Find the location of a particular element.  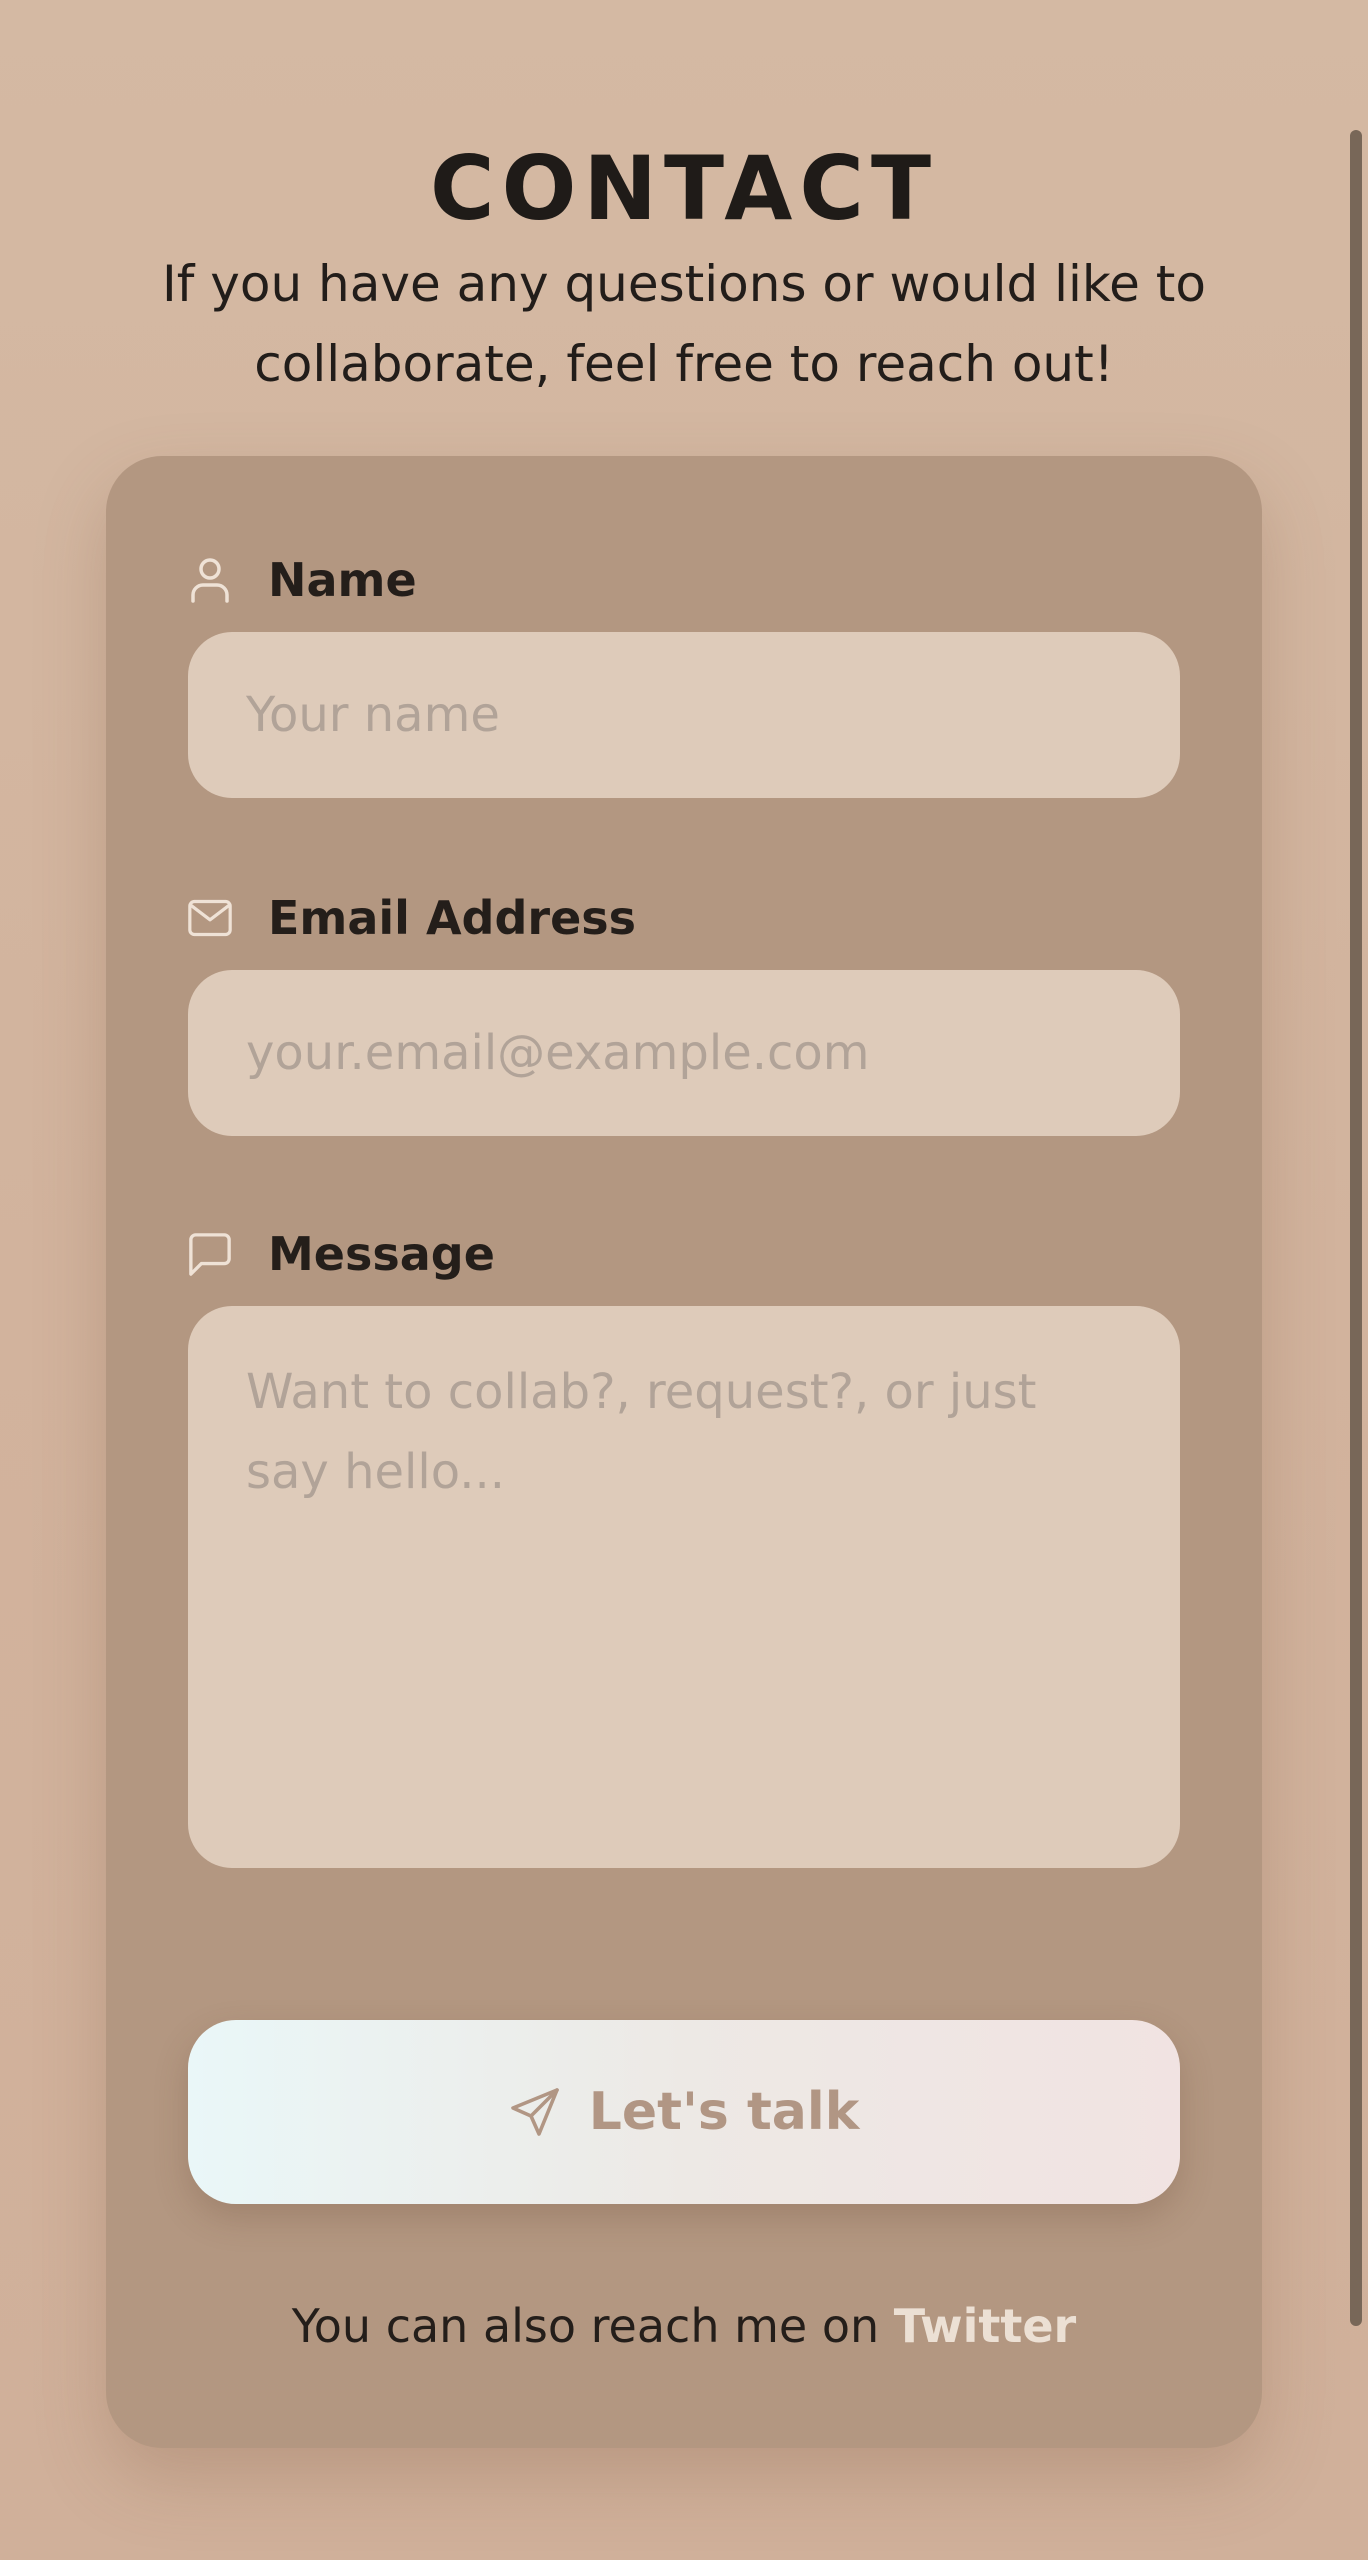

message-label-text: Message is located at coordinates (381, 1254).